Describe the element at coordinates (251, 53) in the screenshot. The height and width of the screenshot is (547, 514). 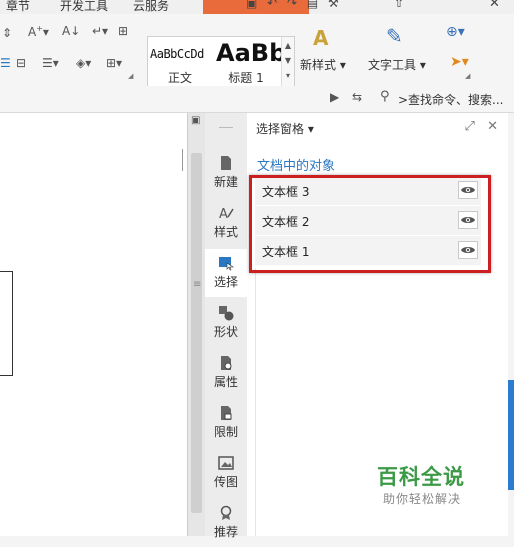
I see `style-sample: AaBb` at that location.